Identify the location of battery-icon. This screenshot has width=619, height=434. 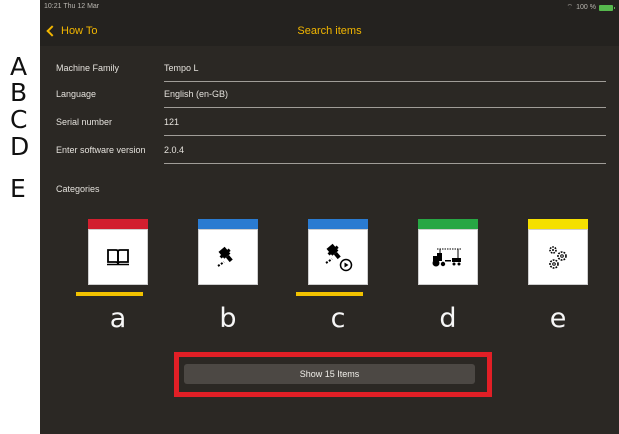
(607, 7).